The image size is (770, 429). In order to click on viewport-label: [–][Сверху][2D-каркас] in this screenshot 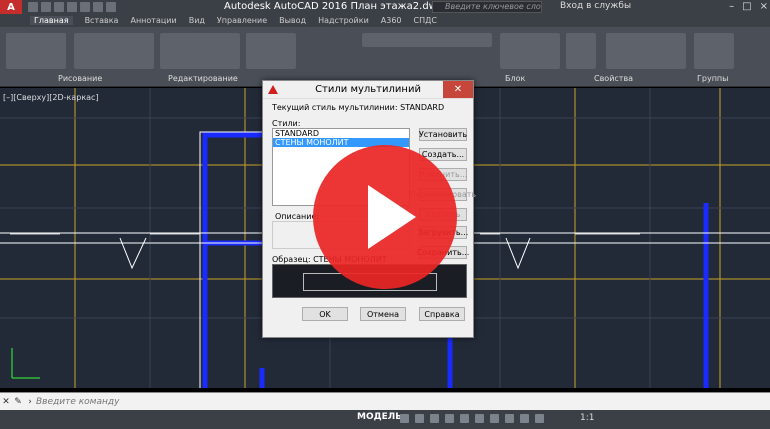, I will do `click(51, 97)`.